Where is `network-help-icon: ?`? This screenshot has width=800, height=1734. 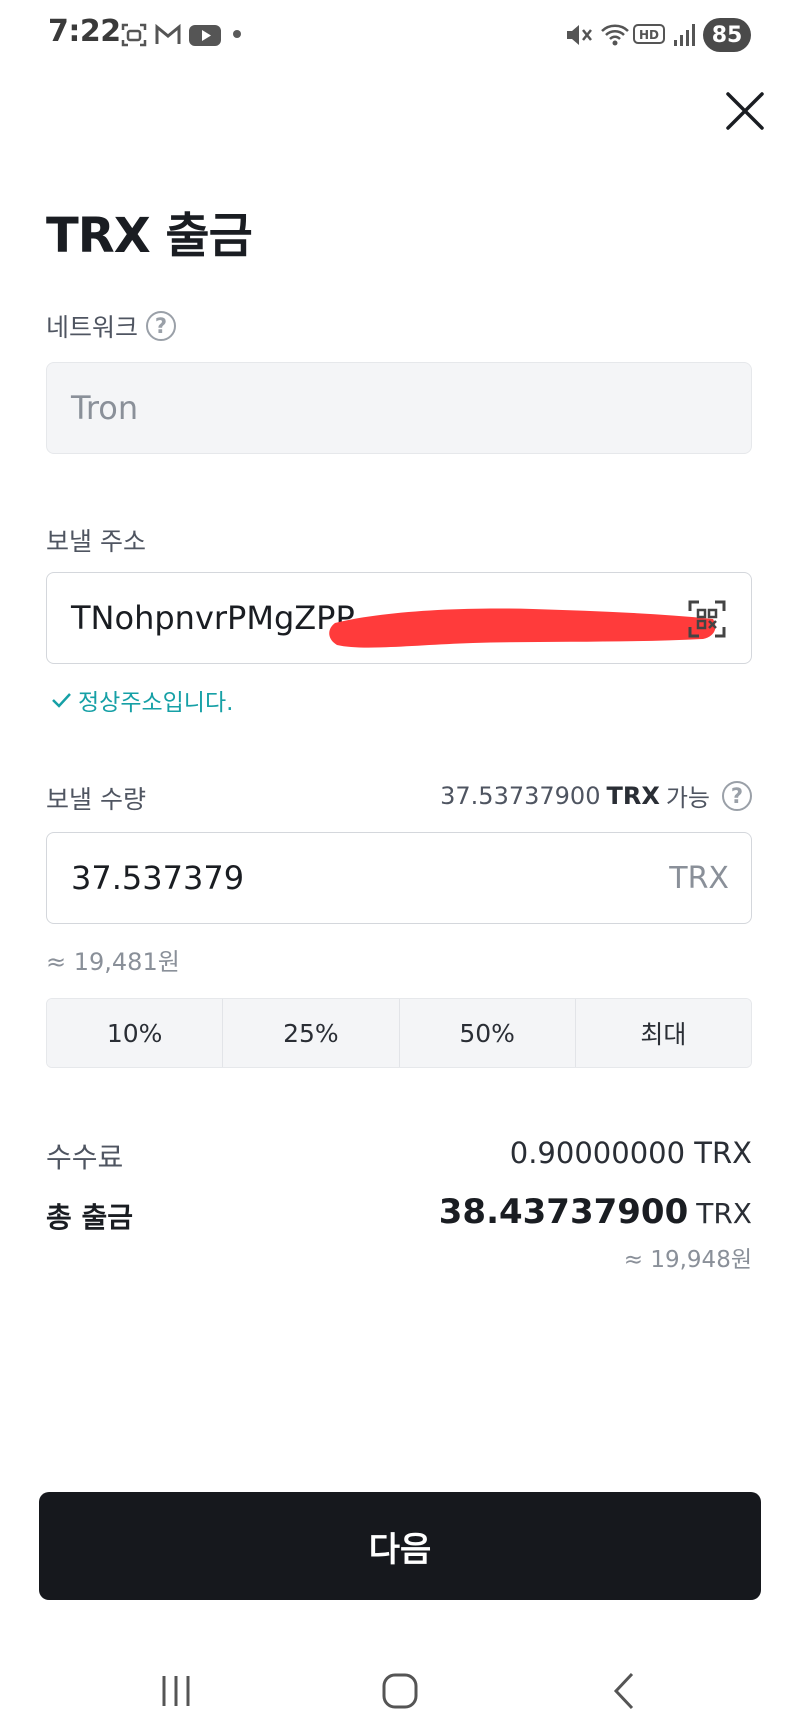
network-help-icon: ? is located at coordinates (161, 326).